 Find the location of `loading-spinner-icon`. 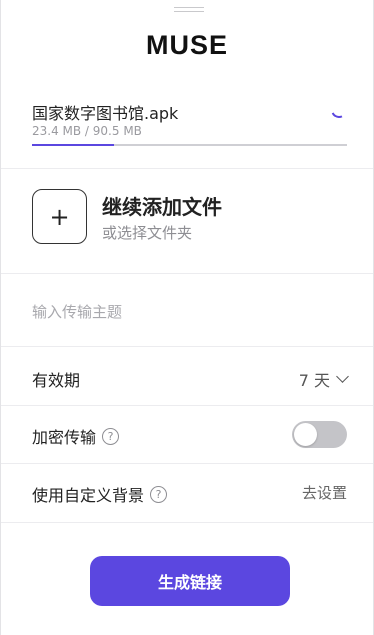

loading-spinner-icon is located at coordinates (339, 110).